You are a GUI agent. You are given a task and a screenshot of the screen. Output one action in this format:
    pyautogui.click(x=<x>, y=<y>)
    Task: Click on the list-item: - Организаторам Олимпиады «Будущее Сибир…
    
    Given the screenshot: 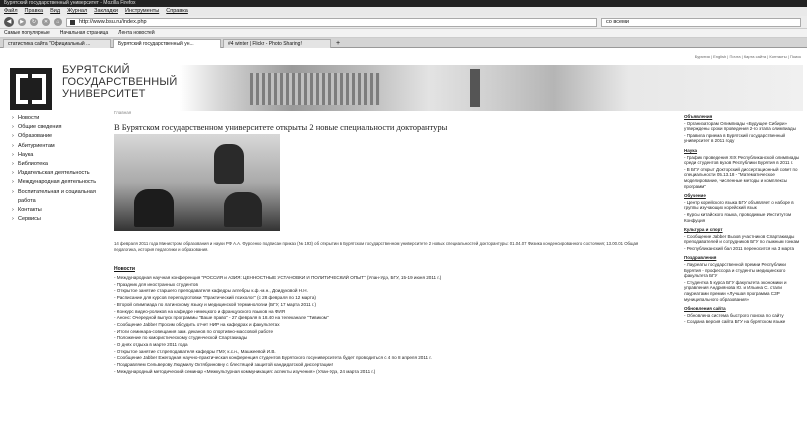 What is the action you would take?
    pyautogui.click(x=743, y=126)
    